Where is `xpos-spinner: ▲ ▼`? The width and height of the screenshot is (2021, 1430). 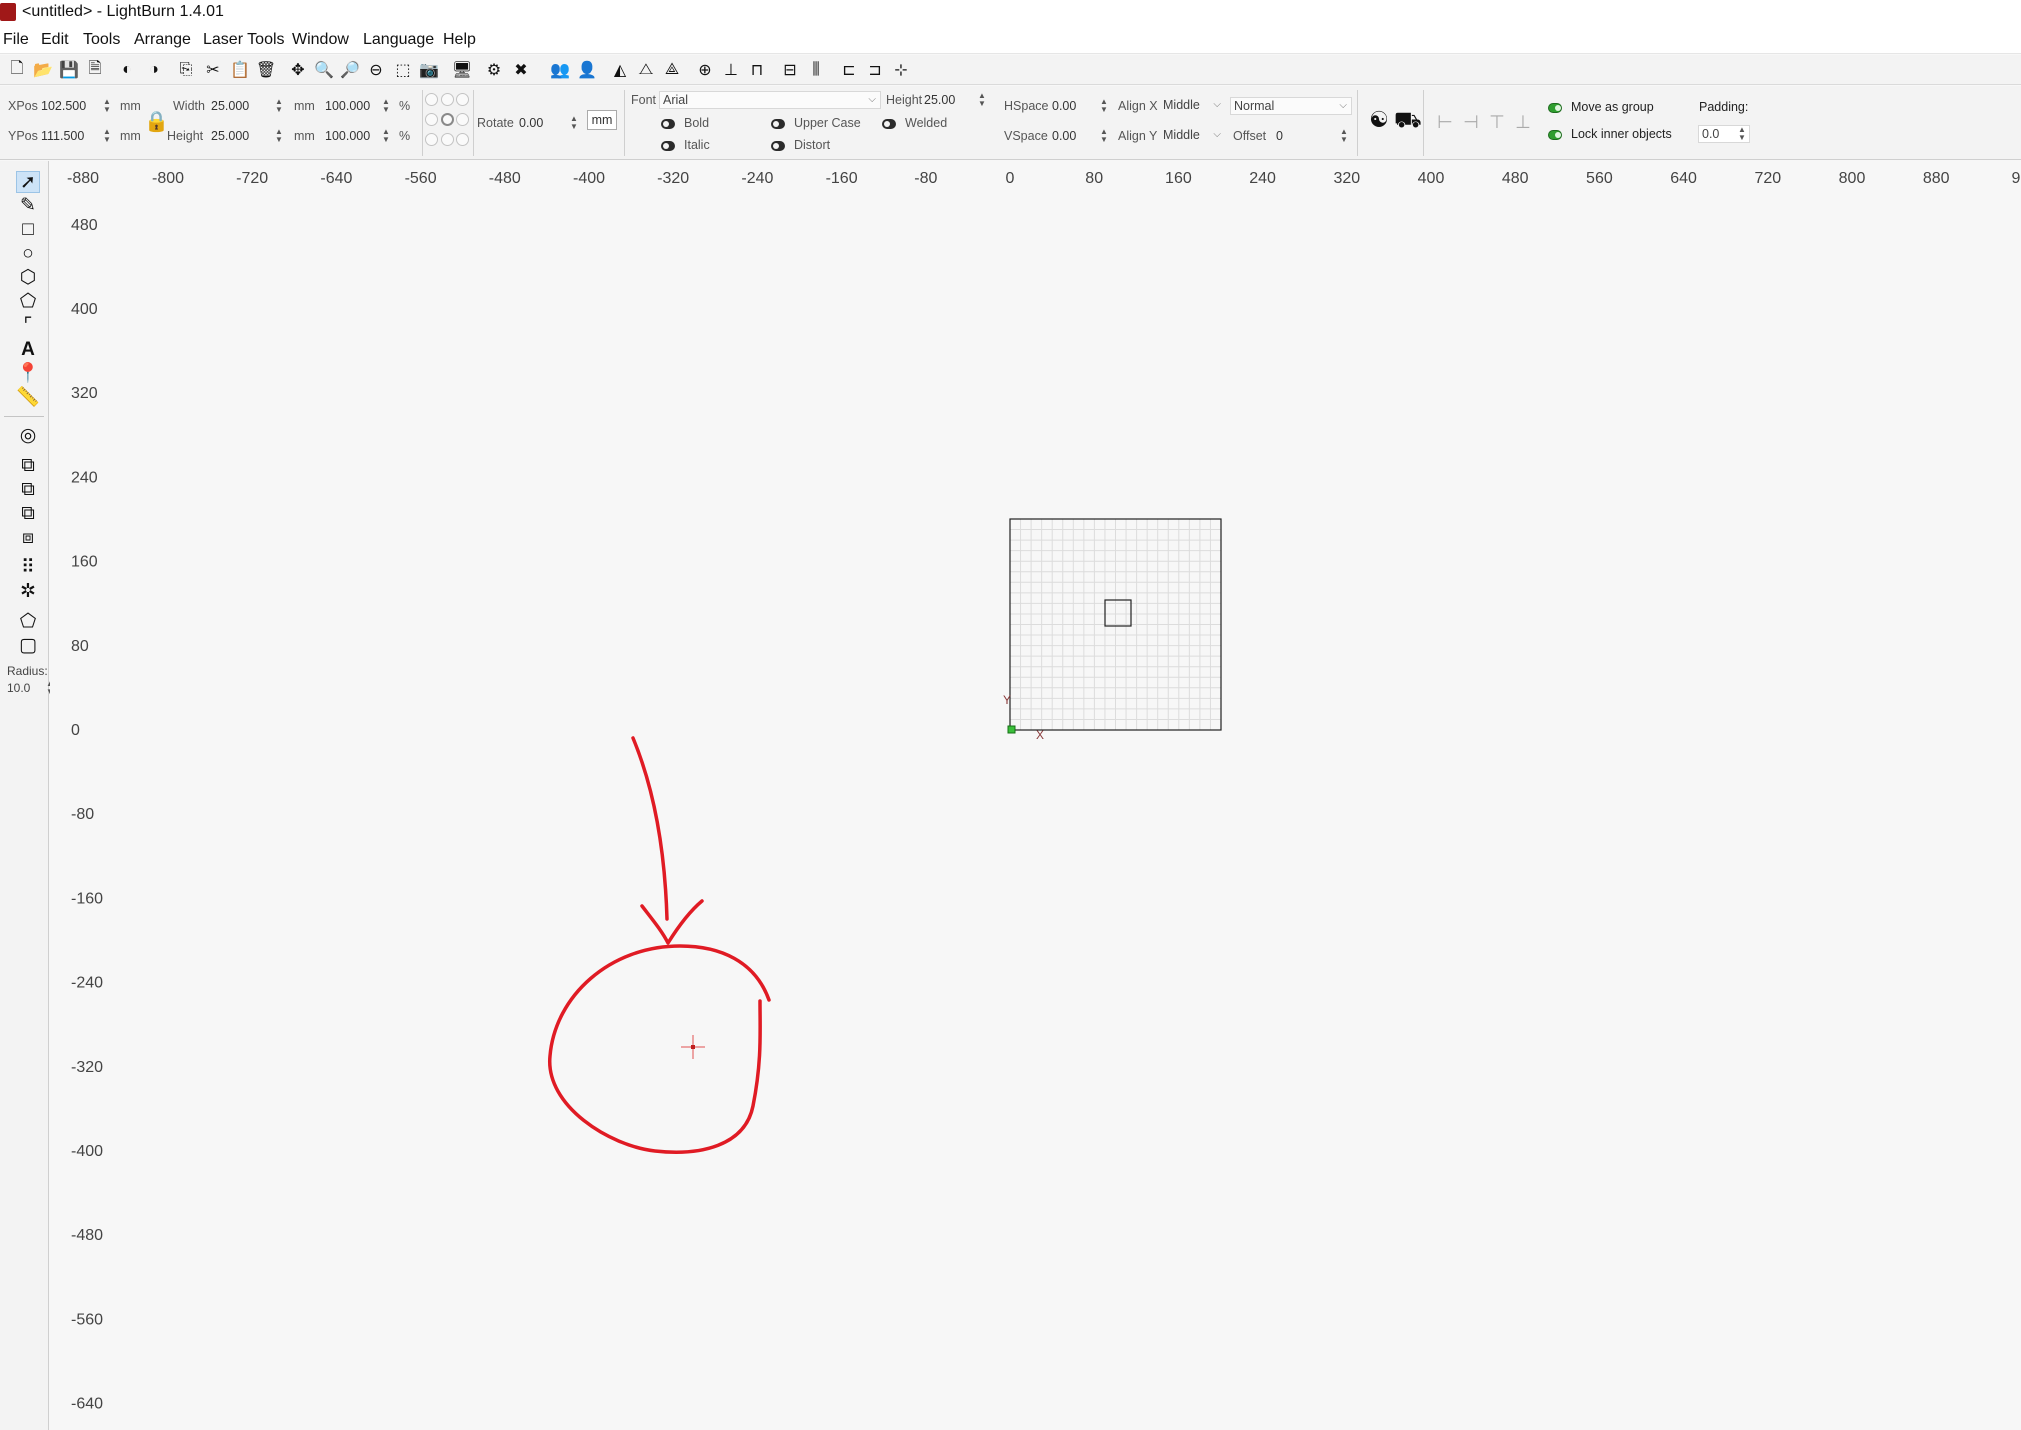 xpos-spinner: ▲ ▼ is located at coordinates (107, 106).